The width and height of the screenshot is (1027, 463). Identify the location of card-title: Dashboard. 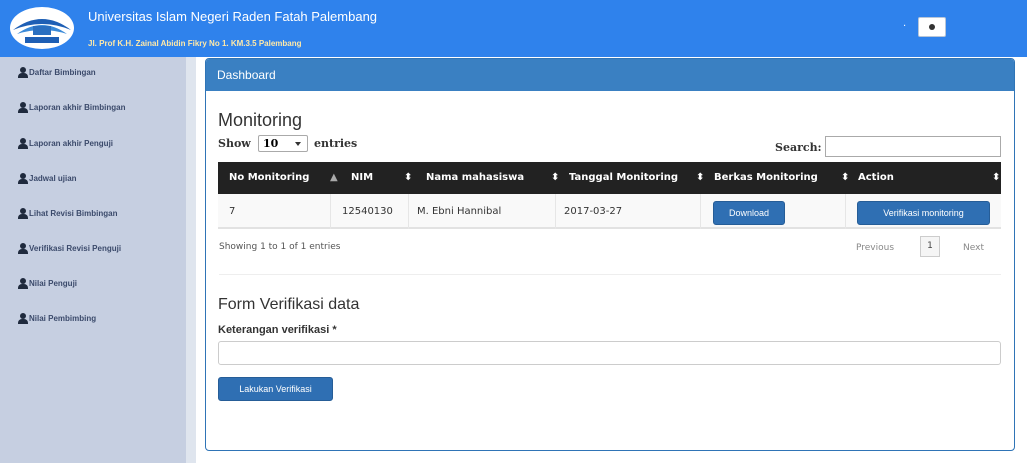
(610, 75).